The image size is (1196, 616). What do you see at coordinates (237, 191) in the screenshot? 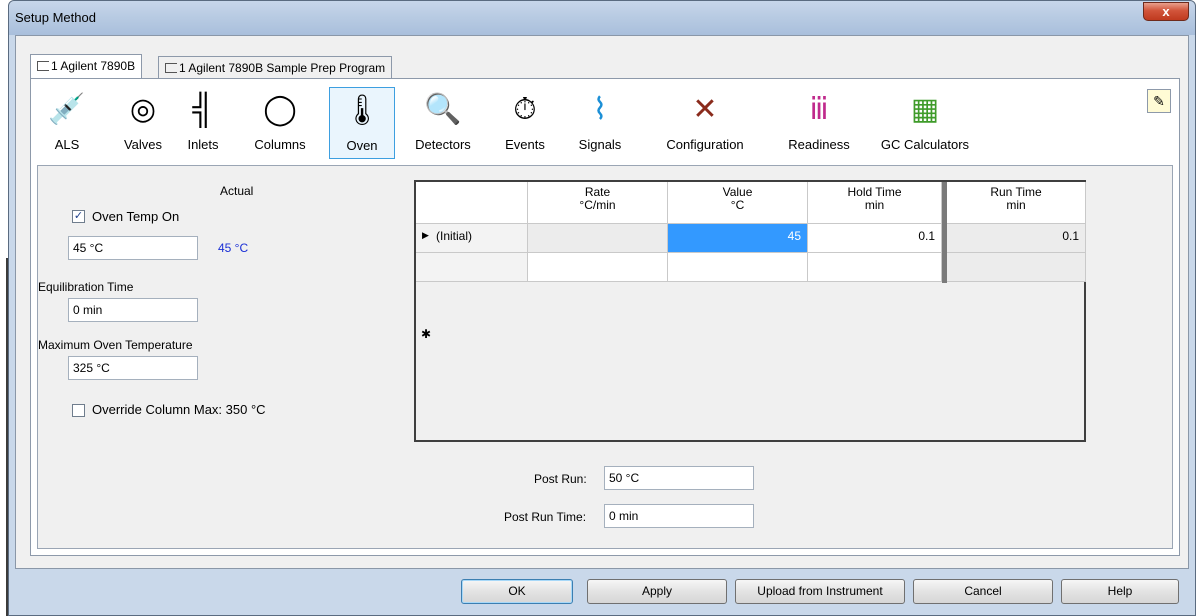
I see `actual-header: Actual` at bounding box center [237, 191].